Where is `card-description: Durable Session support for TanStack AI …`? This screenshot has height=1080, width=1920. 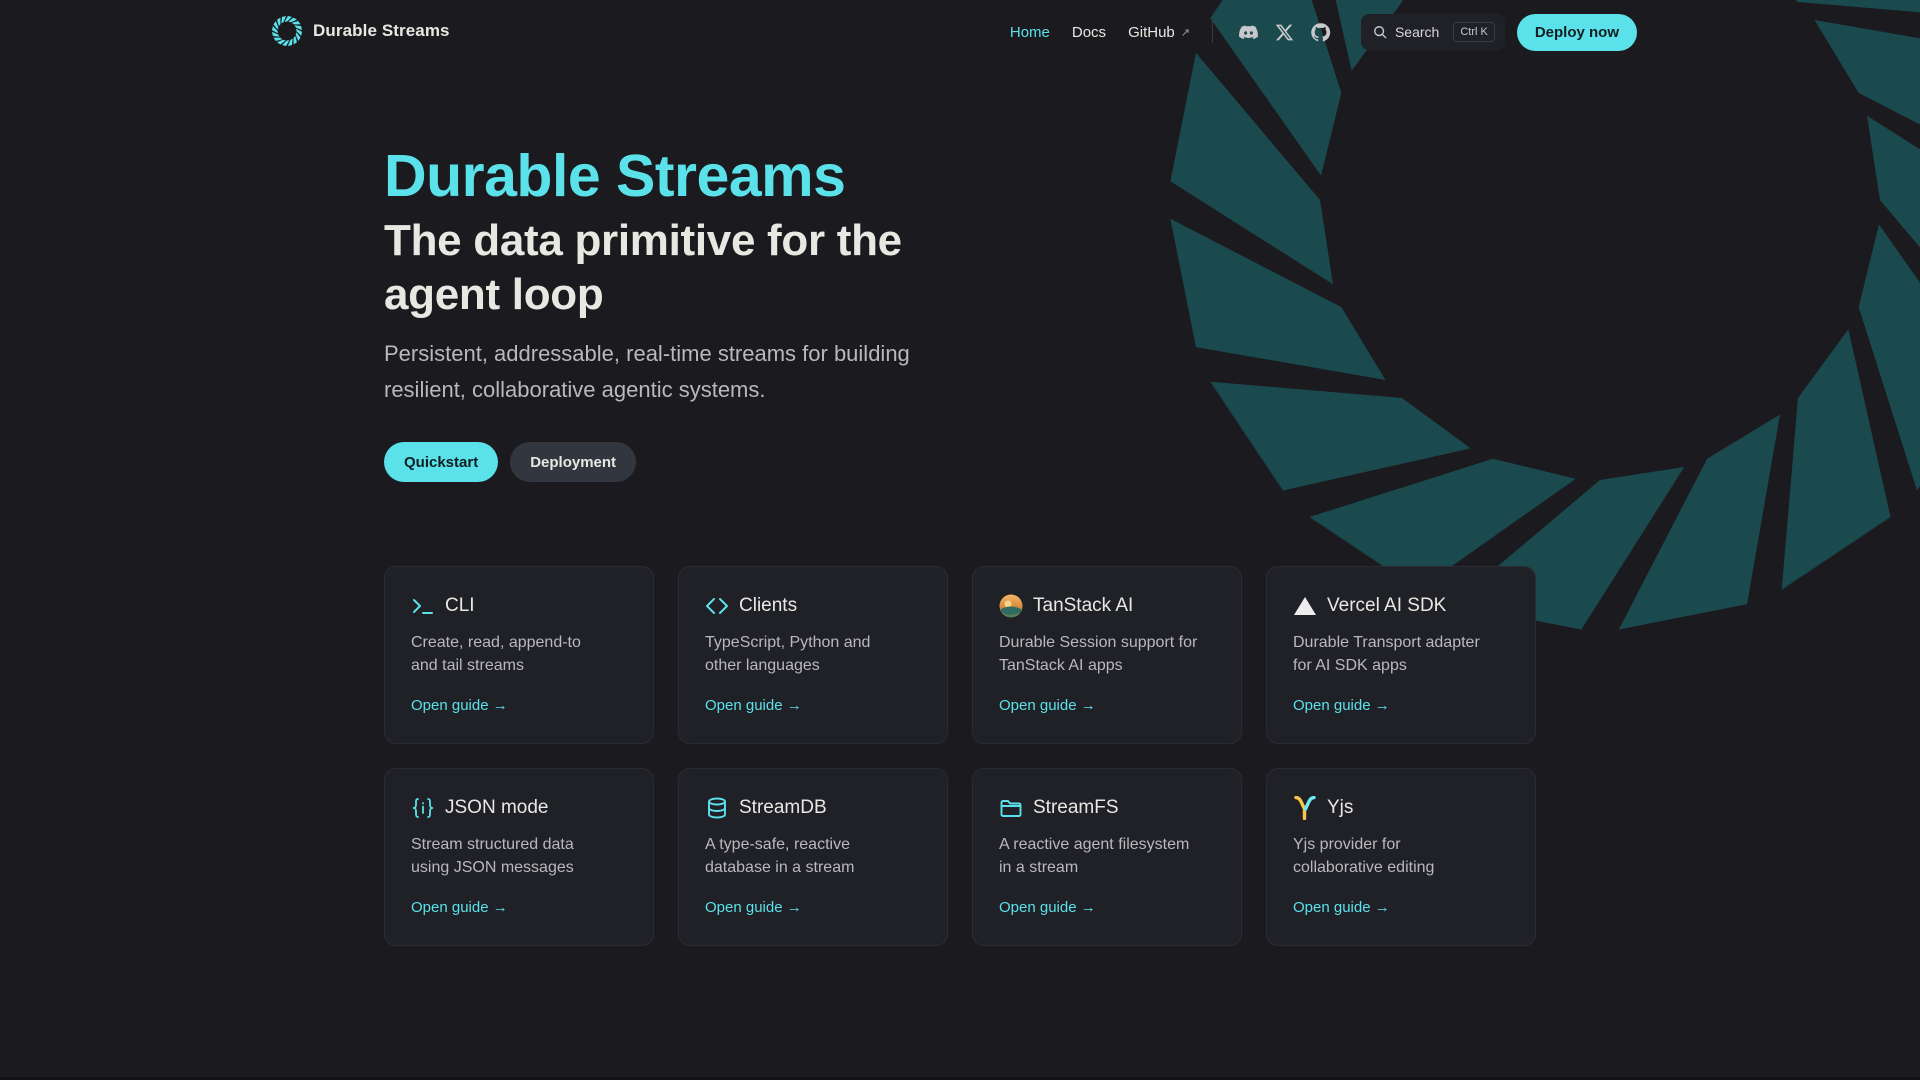 card-description: Durable Session support for TanStack AI … is located at coordinates (1098, 654).